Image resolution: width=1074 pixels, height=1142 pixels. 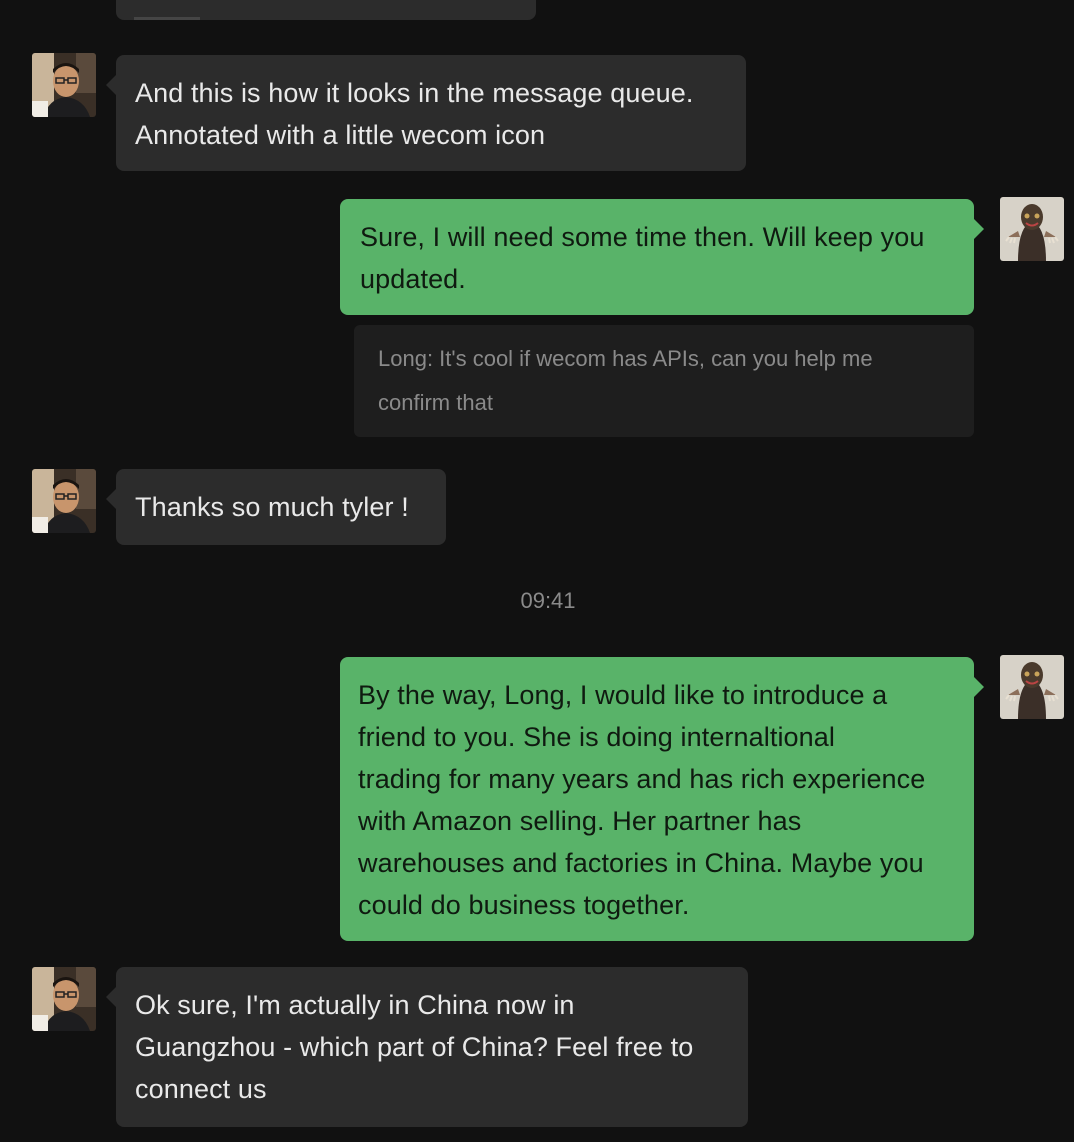 I want to click on attachment-bar, so click(x=167, y=18).